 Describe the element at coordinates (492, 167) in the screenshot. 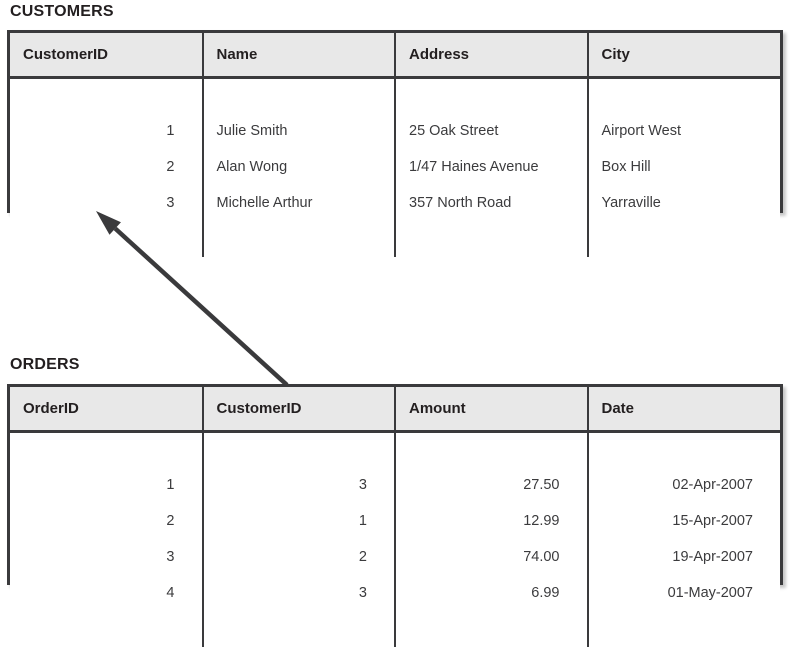

I see `customers-cell-address: 1/47 Haines Avenue` at that location.